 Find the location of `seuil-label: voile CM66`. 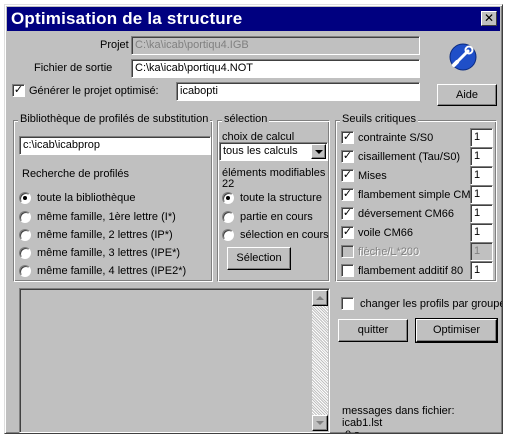

seuil-label: voile CM66 is located at coordinates (386, 233).